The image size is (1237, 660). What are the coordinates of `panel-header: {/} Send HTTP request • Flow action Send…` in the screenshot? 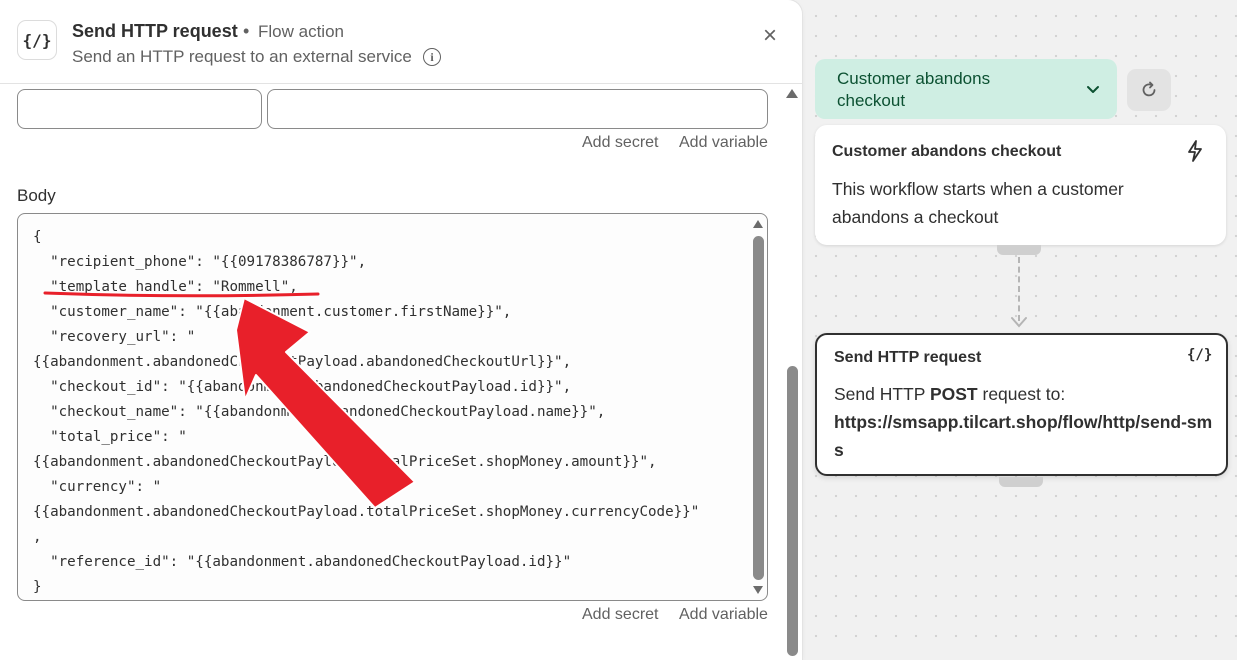 It's located at (401, 42).